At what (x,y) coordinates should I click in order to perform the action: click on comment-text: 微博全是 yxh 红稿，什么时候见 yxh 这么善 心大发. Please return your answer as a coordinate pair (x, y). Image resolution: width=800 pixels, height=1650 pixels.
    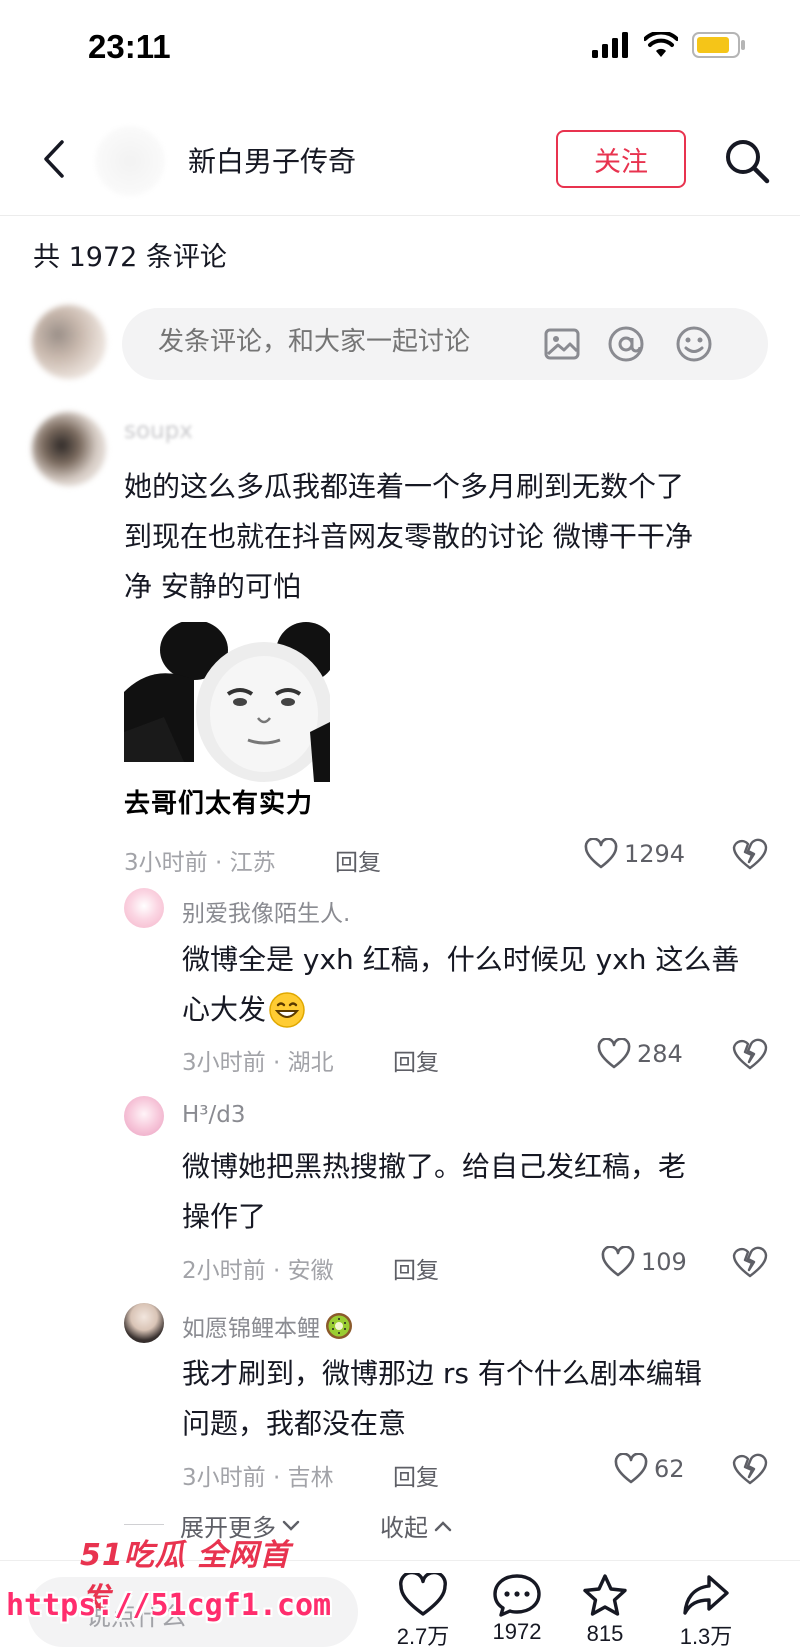
    Looking at the image, I should click on (477, 985).